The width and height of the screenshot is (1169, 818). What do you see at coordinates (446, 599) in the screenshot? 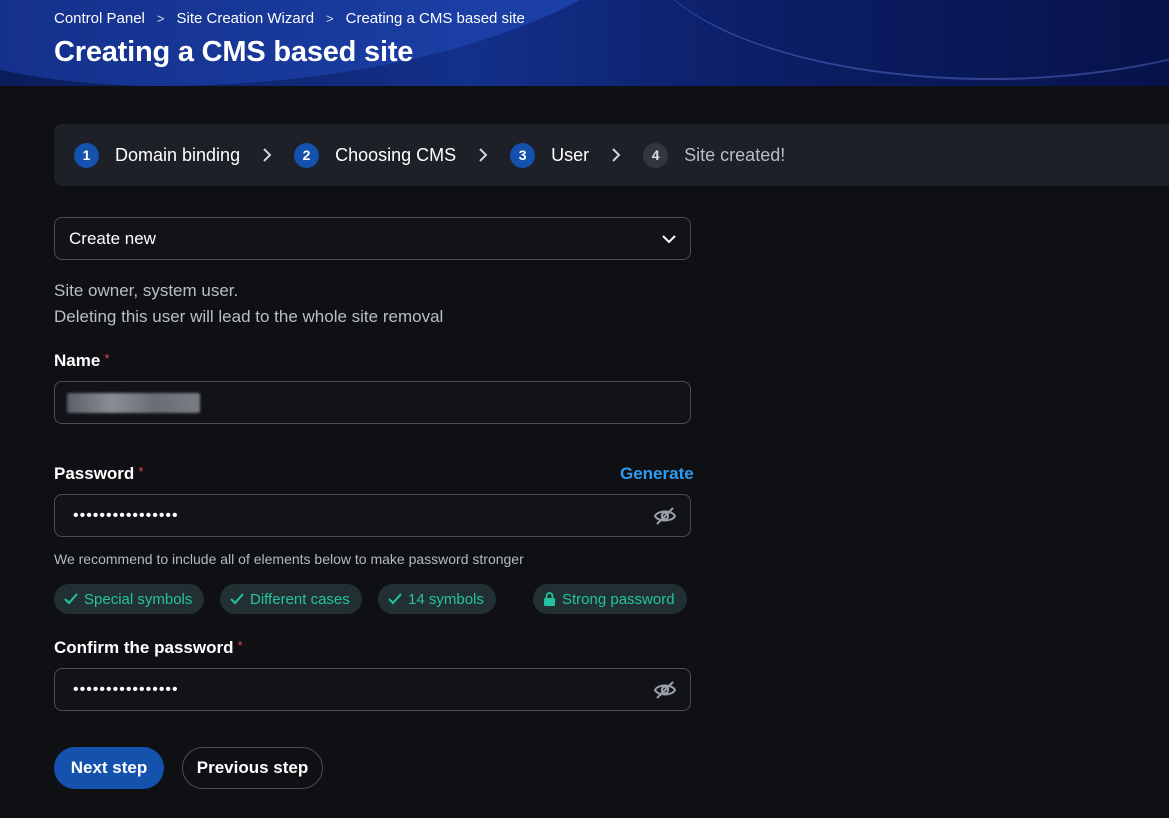
I see `check-label: 14 symbols` at bounding box center [446, 599].